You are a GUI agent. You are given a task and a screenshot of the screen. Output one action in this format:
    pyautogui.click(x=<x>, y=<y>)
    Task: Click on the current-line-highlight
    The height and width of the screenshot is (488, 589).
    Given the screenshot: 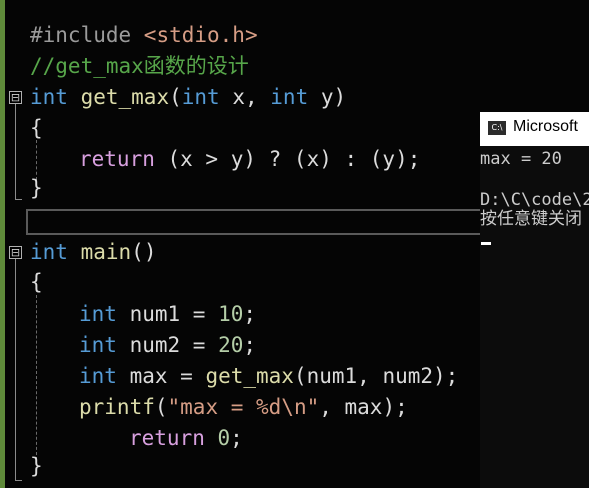 What is the action you would take?
    pyautogui.click(x=256, y=222)
    